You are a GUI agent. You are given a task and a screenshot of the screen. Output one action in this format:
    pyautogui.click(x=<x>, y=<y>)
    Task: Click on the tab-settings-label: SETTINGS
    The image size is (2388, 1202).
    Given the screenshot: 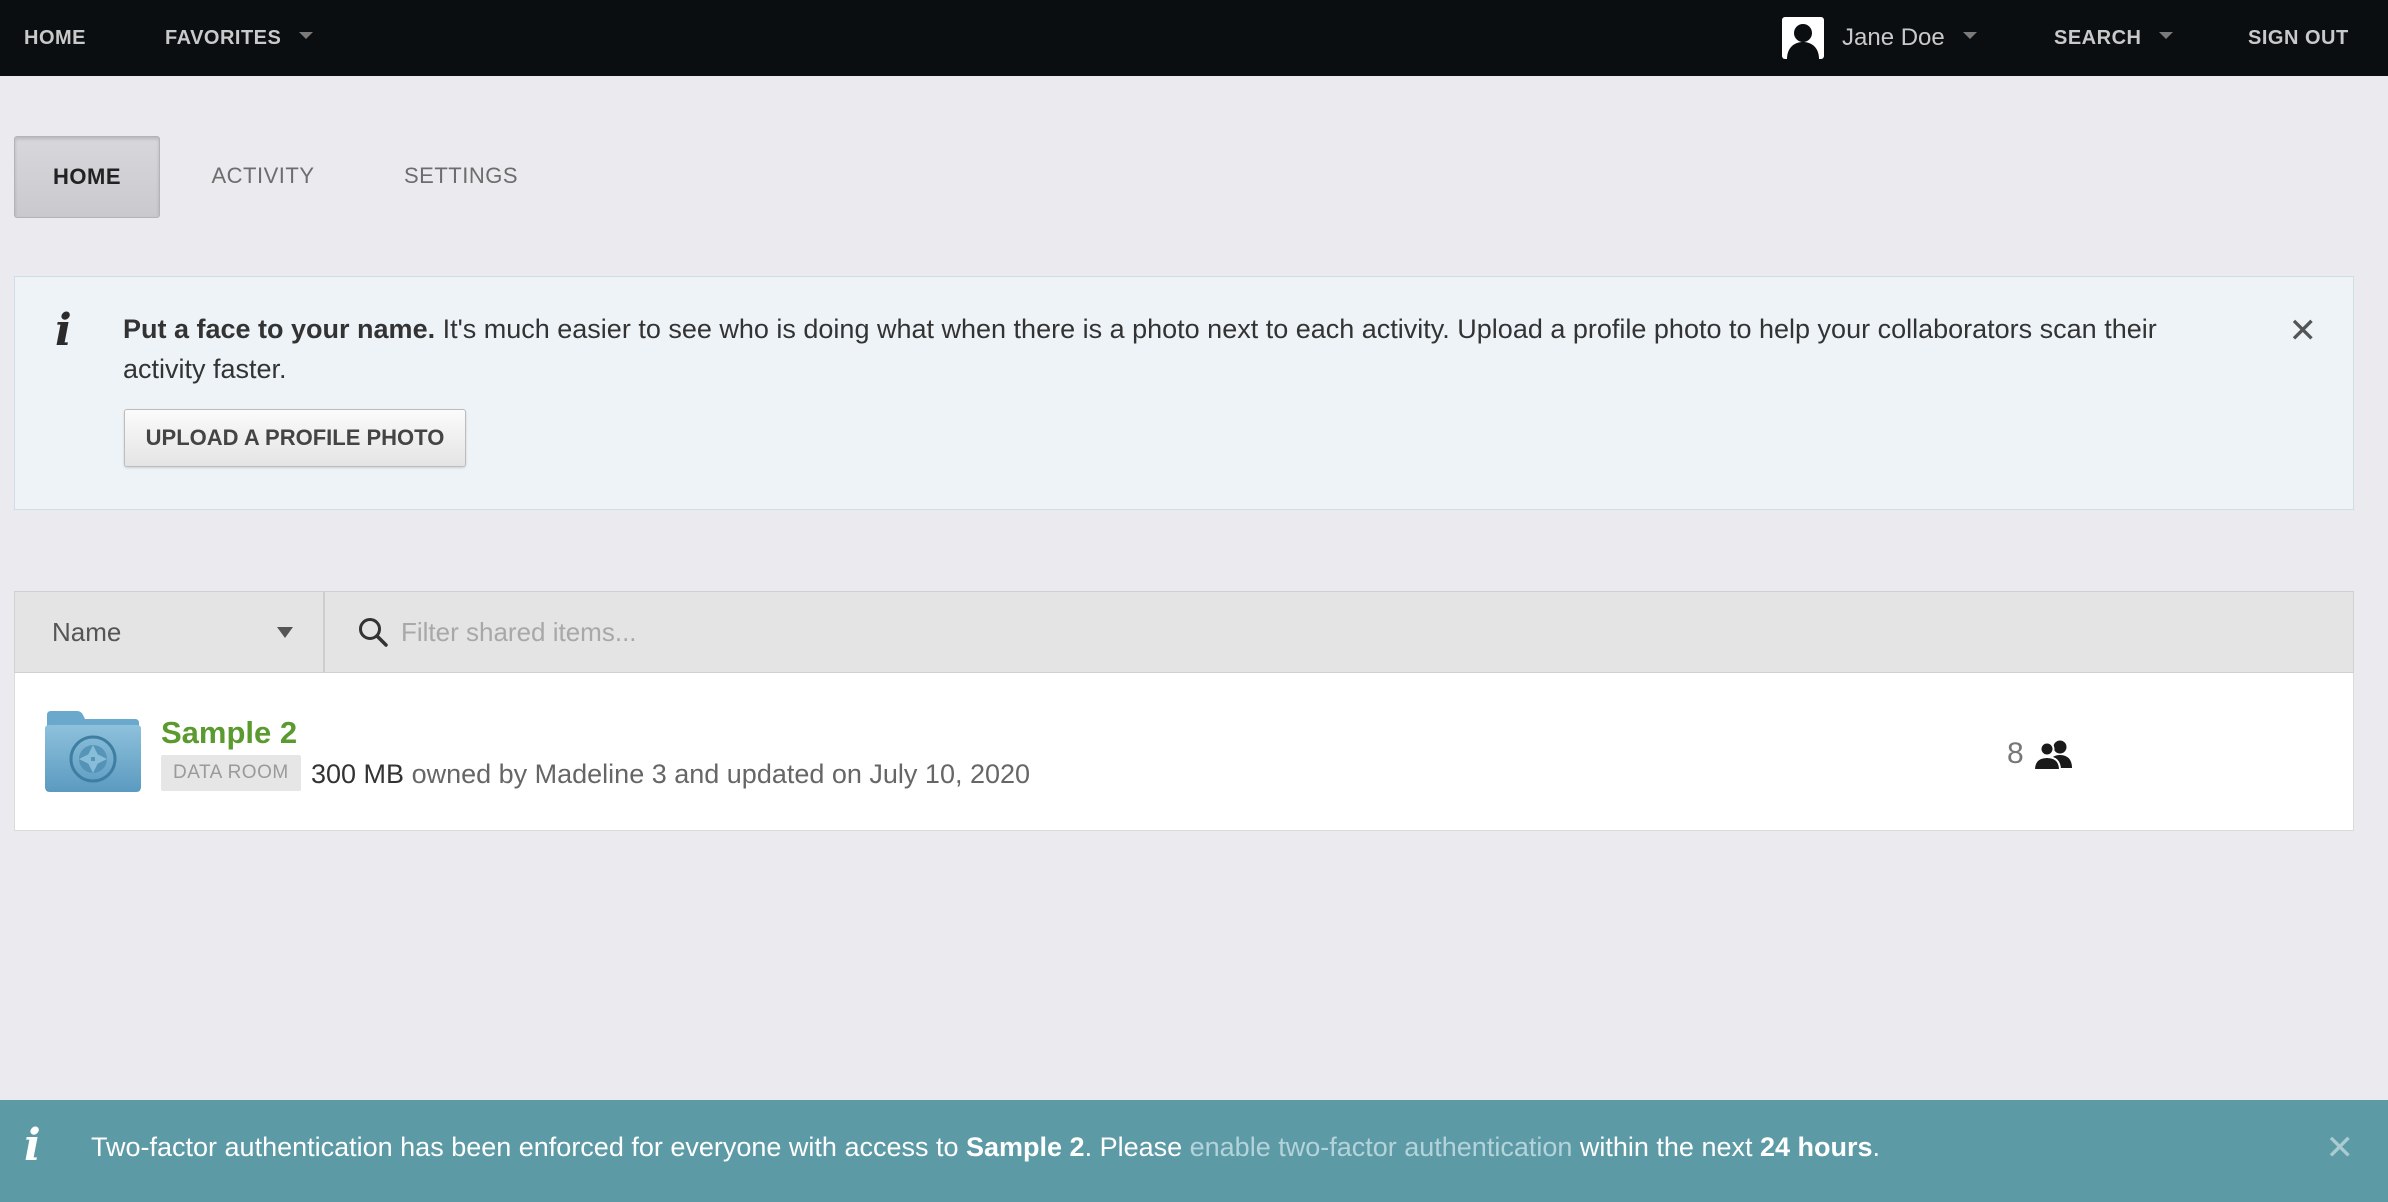 What is the action you would take?
    pyautogui.click(x=460, y=175)
    